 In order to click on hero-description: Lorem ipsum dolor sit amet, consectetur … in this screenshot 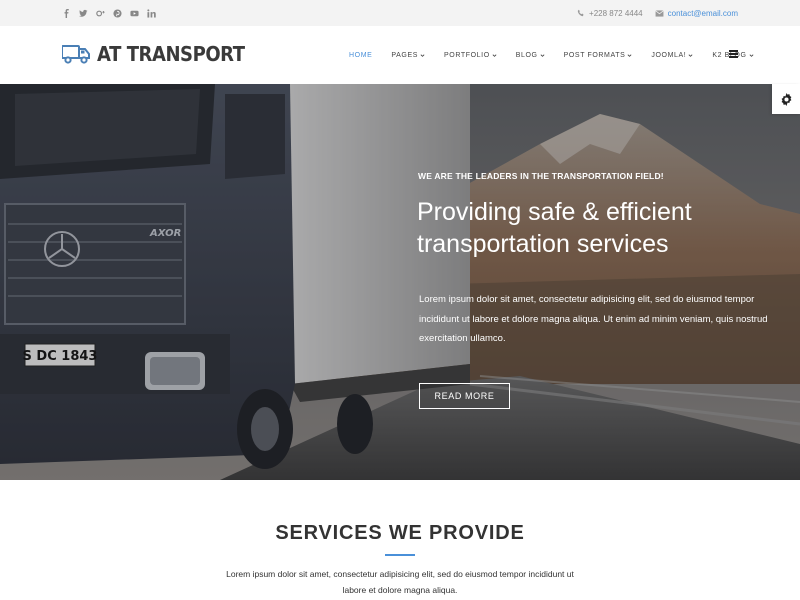, I will do `click(593, 319)`.